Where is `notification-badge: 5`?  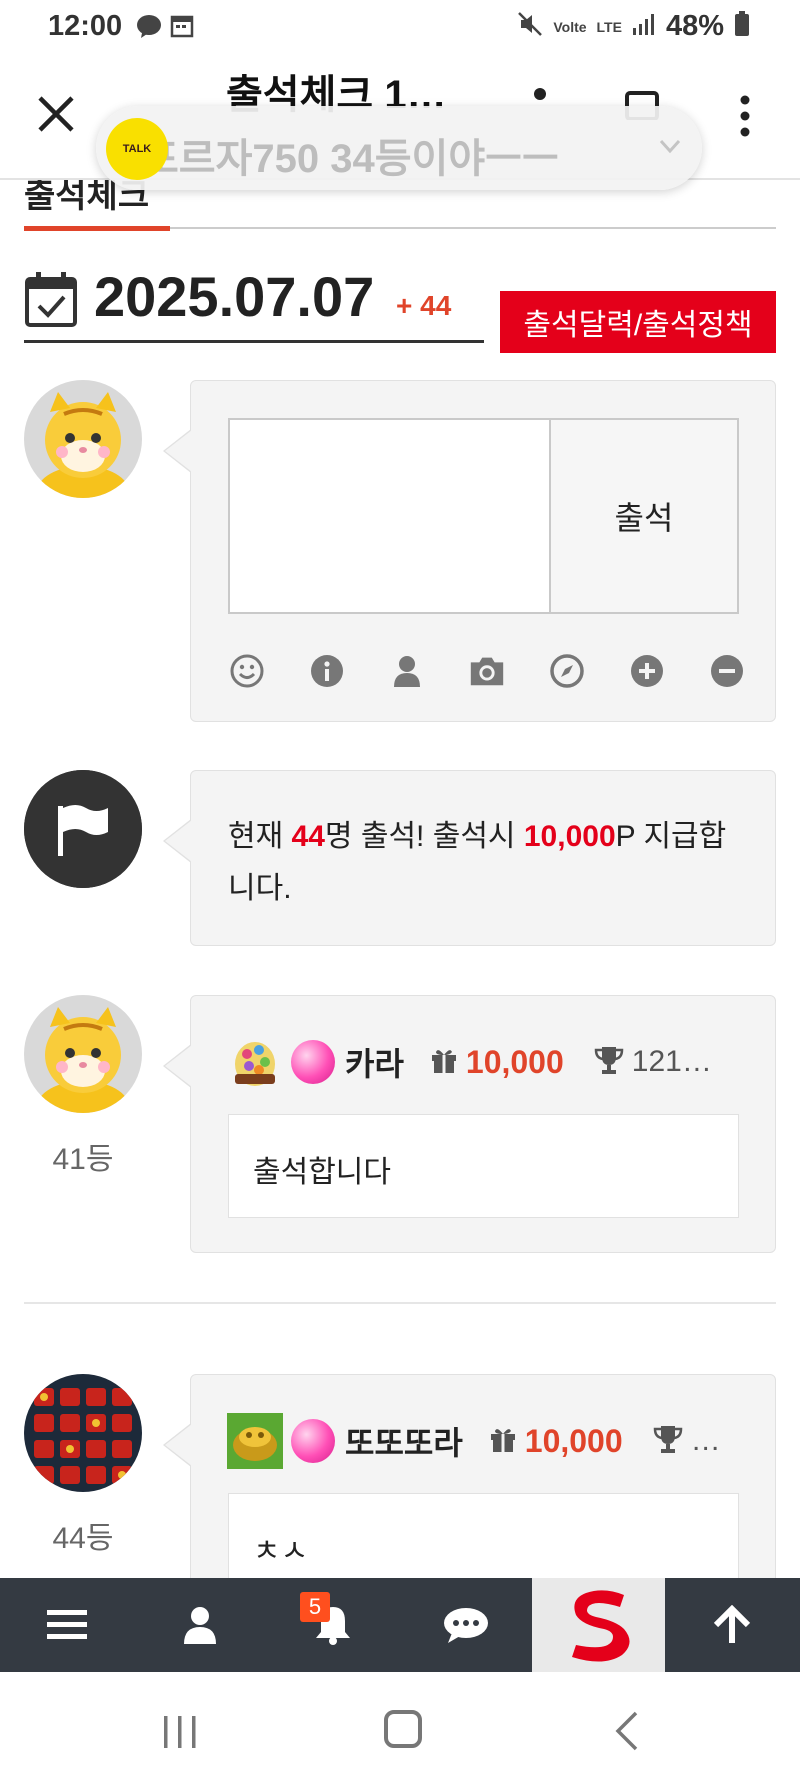 notification-badge: 5 is located at coordinates (315, 1607).